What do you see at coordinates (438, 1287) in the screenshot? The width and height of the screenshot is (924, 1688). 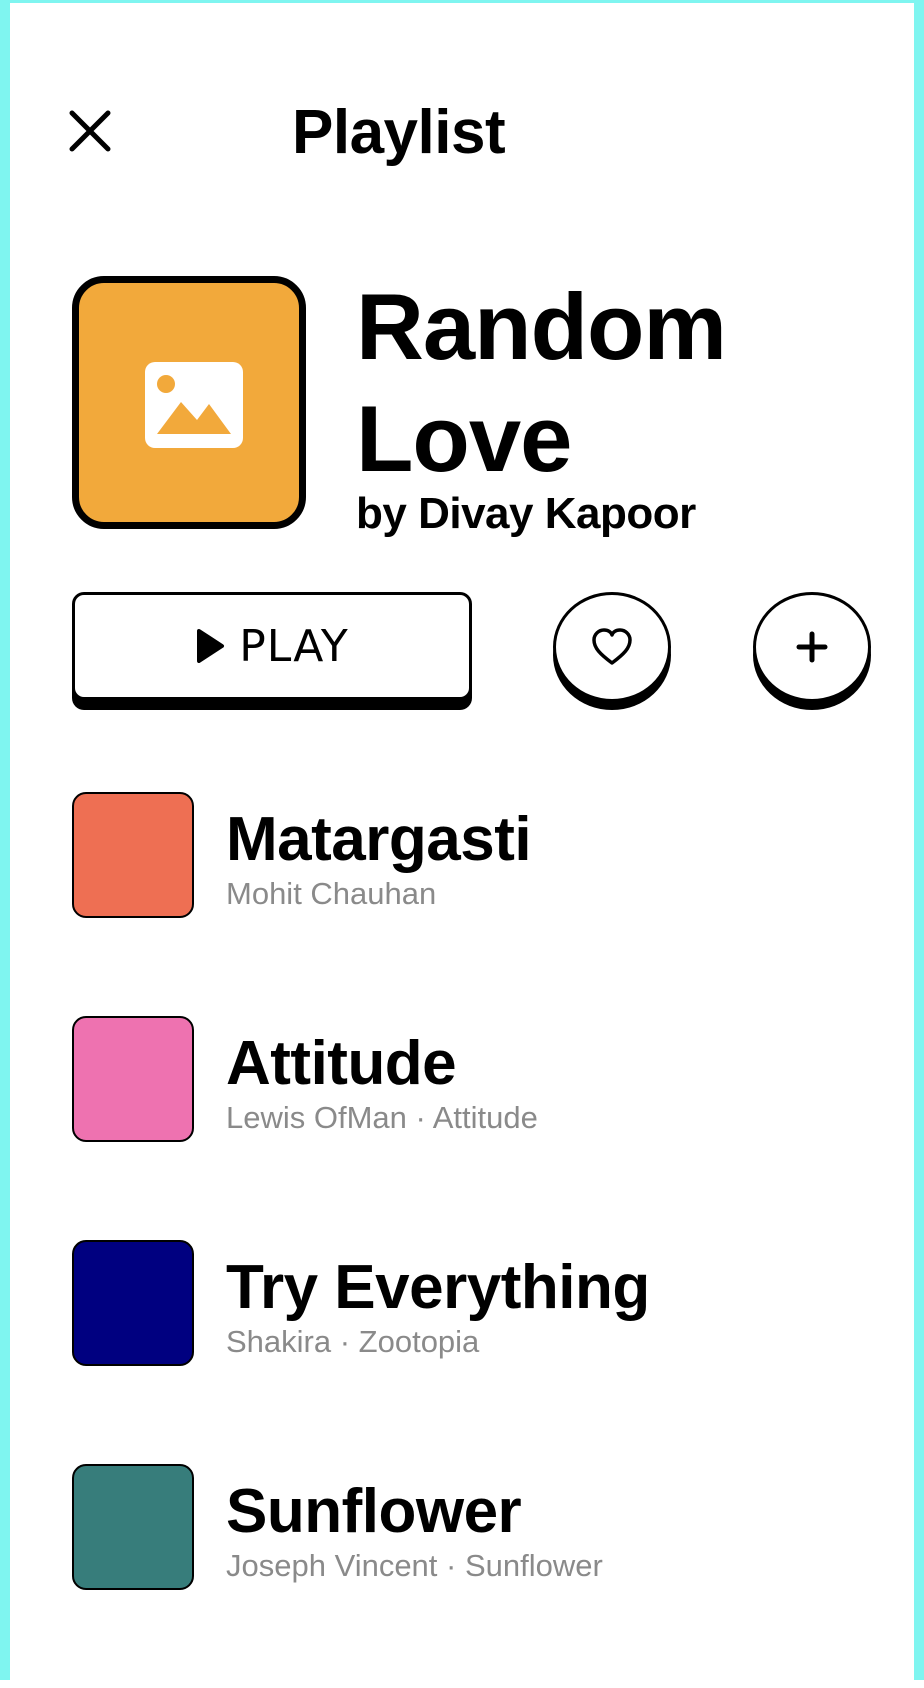 I see `track-title: Try Everything` at bounding box center [438, 1287].